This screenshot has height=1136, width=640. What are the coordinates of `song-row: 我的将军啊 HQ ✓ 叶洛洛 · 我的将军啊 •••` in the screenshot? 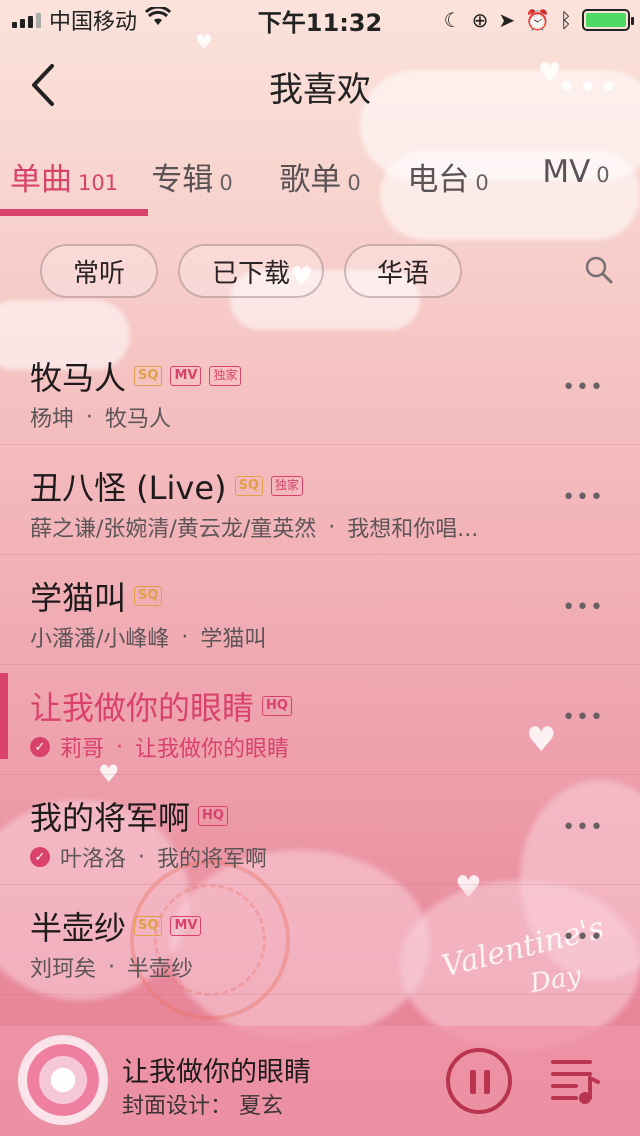 It's located at (320, 830).